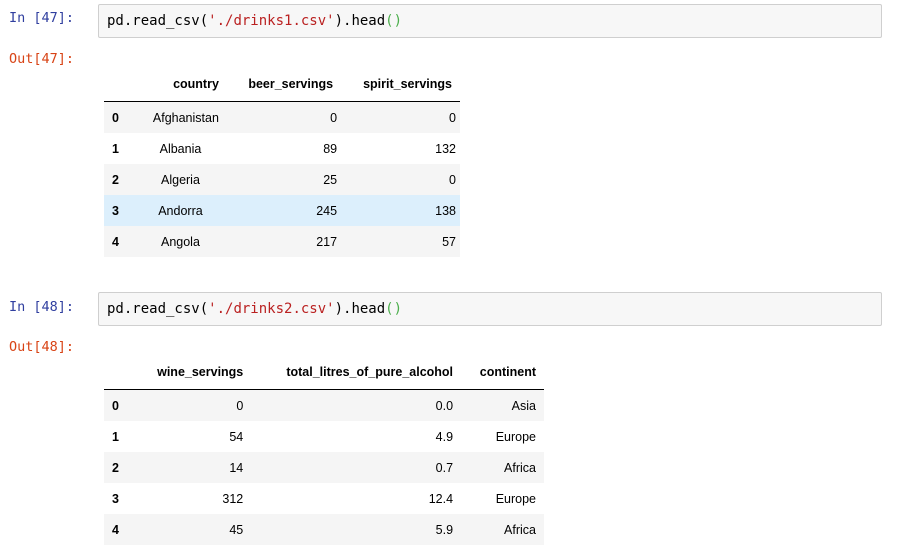 The image size is (900, 558). Describe the element at coordinates (327, 210) in the screenshot. I see `table-cell: 245` at that location.